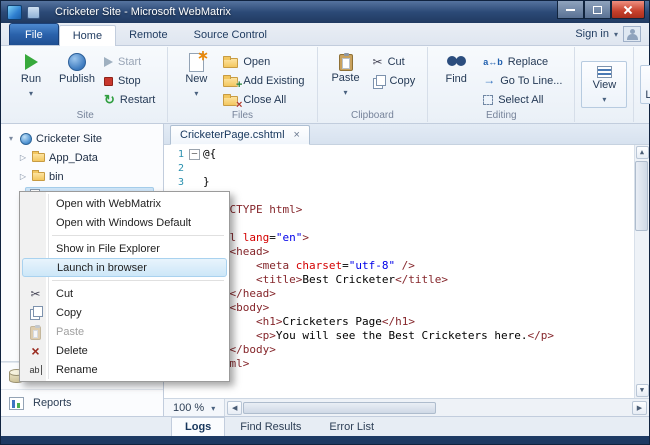 The width and height of the screenshot is (650, 445). I want to click on horizontal-scrollbar: ◀ ▶, so click(437, 407).